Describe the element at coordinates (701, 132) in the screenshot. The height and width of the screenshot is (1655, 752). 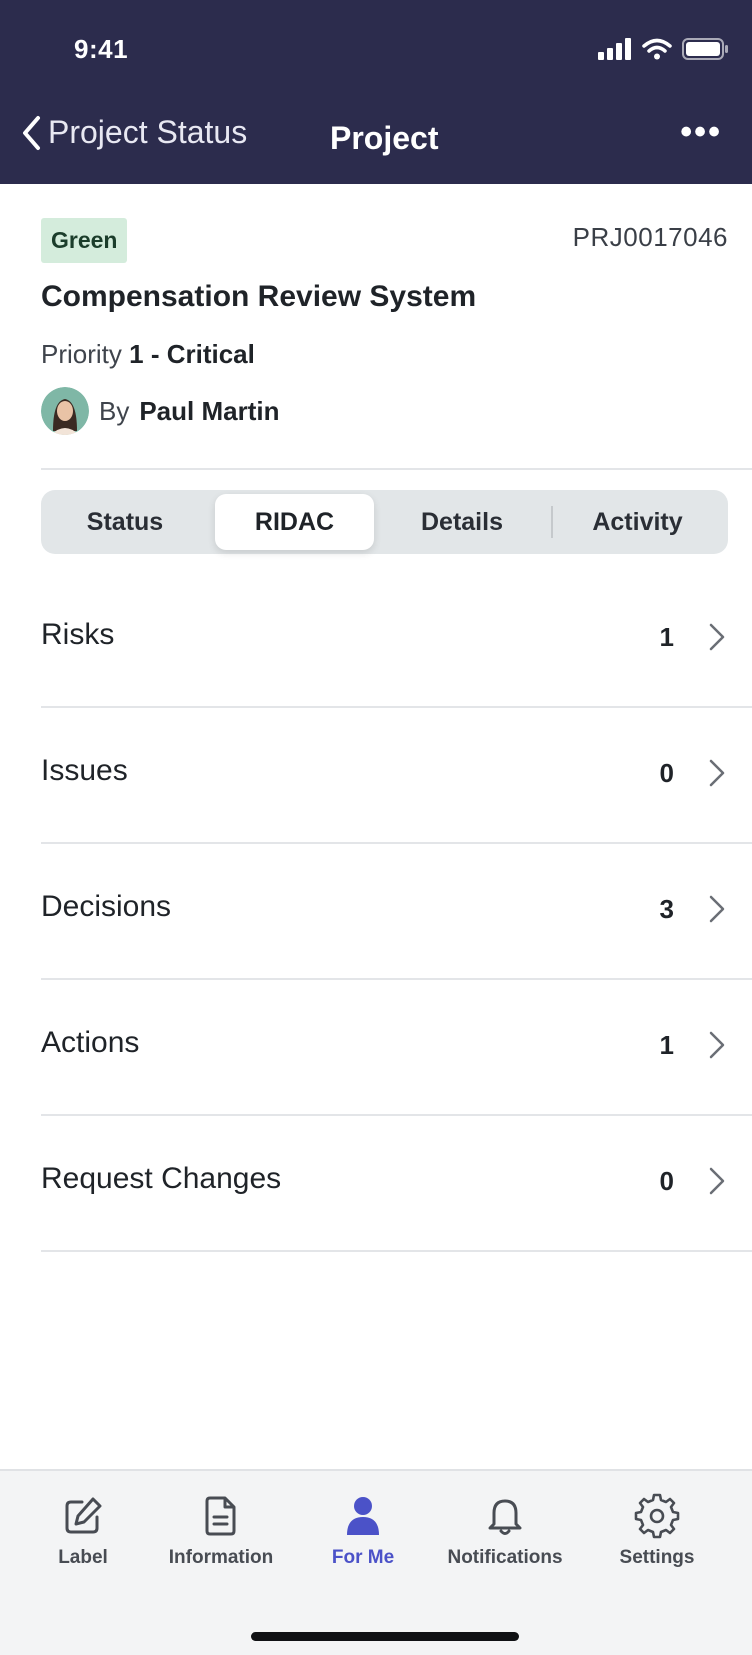
I see `more-options-icon: •••` at that location.